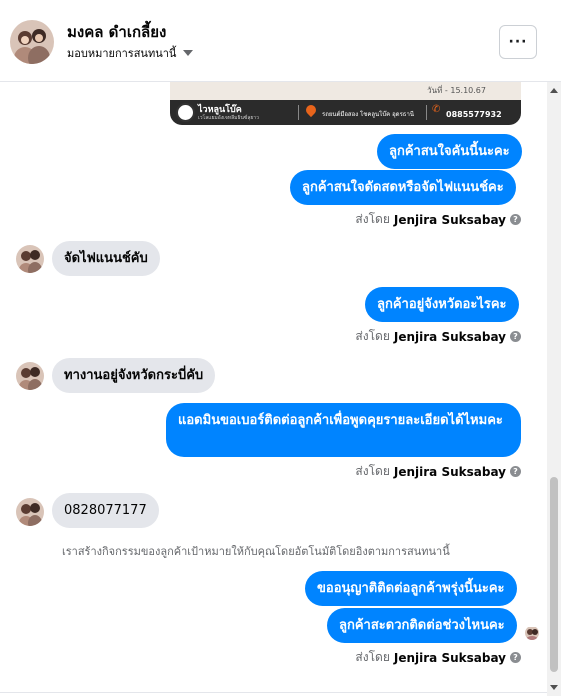 This screenshot has height=696, width=561. What do you see at coordinates (554, 90) in the screenshot?
I see `scroll-up-arrow-icon` at bounding box center [554, 90].